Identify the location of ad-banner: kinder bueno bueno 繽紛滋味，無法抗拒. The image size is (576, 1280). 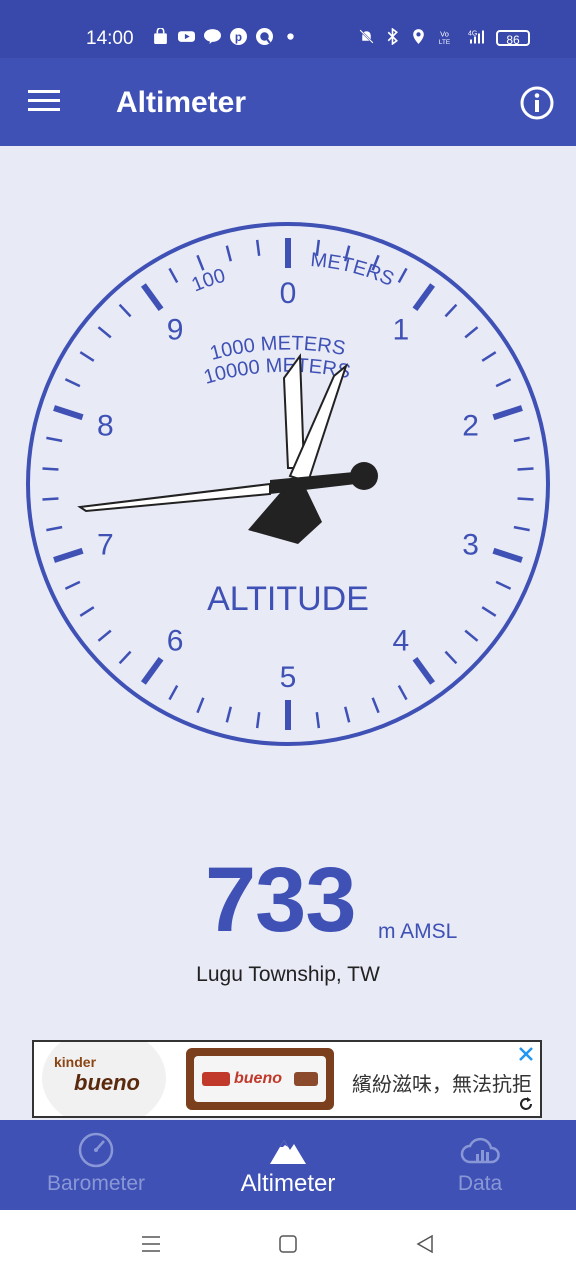
(287, 1079).